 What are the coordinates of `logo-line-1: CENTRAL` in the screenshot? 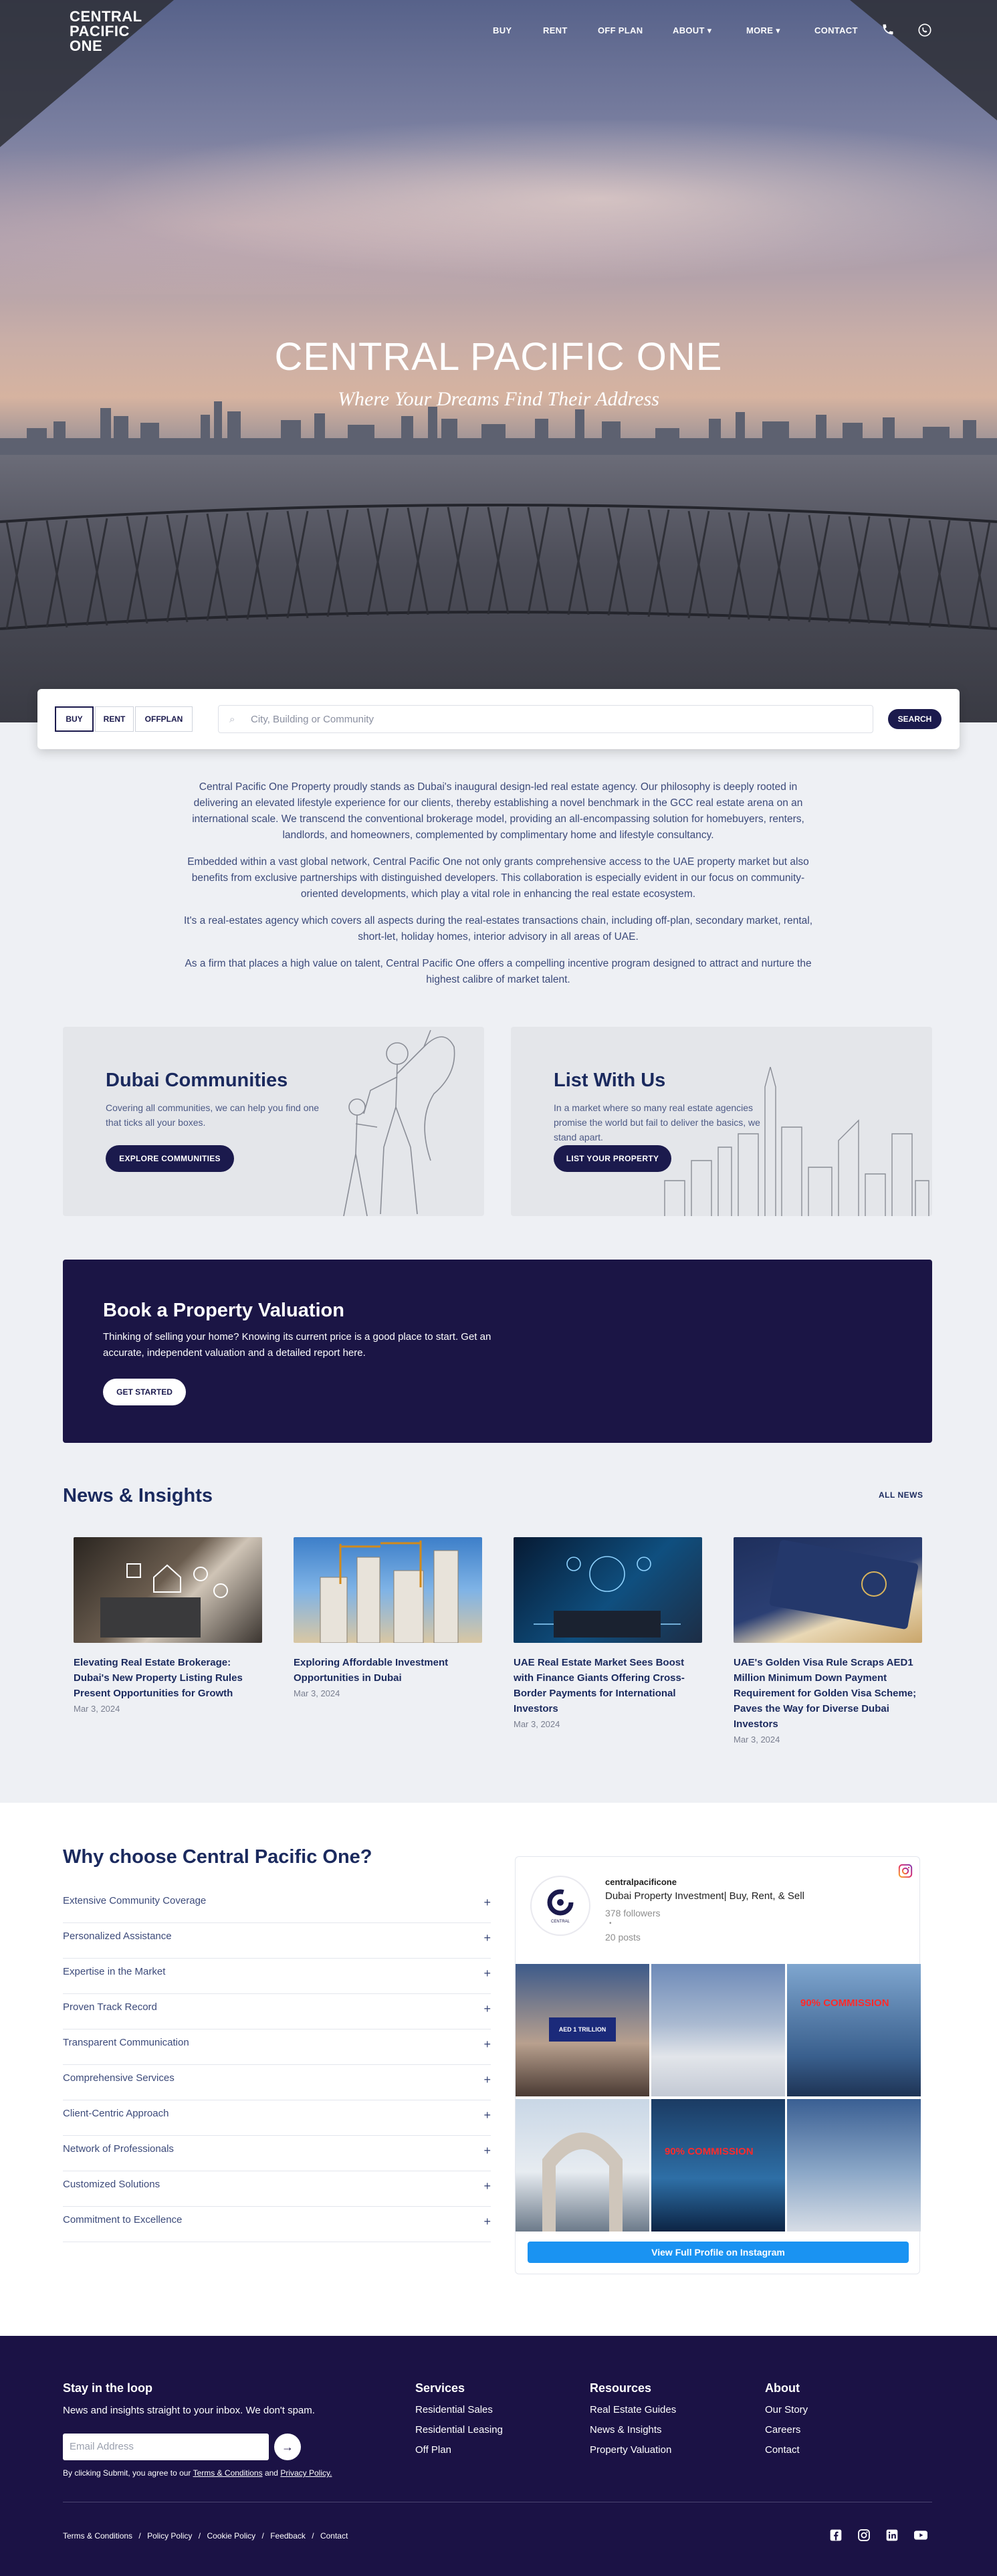 It's located at (106, 16).